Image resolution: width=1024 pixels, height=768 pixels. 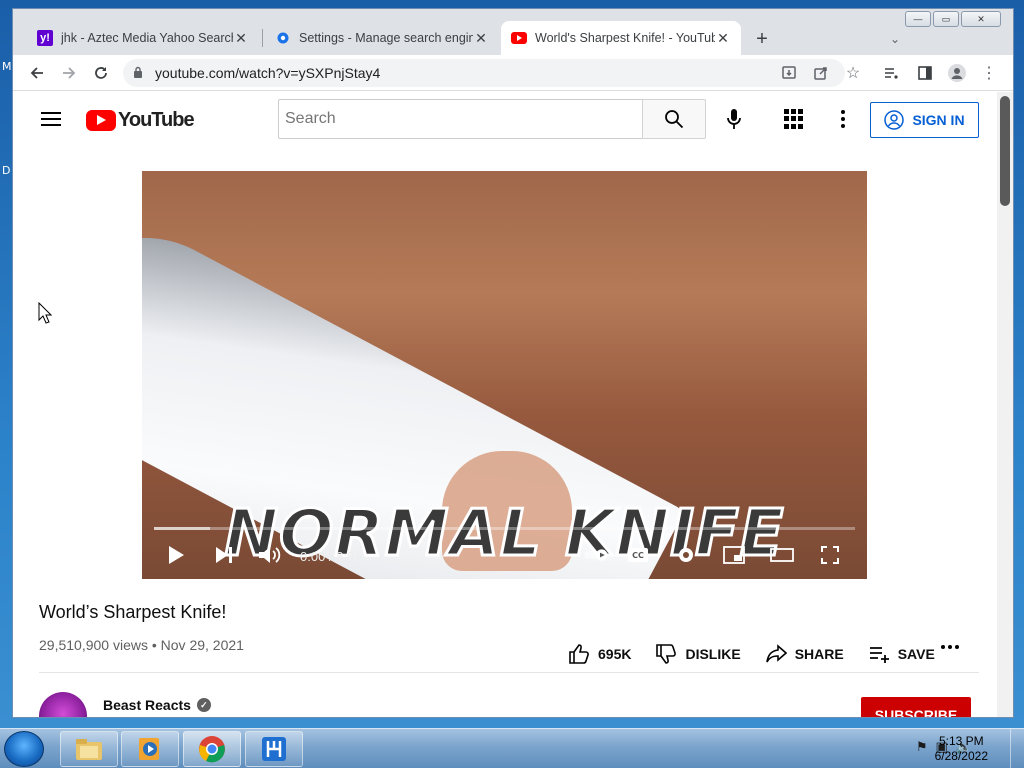 I want to click on sign-in-button: SIGN IN, so click(x=924, y=120).